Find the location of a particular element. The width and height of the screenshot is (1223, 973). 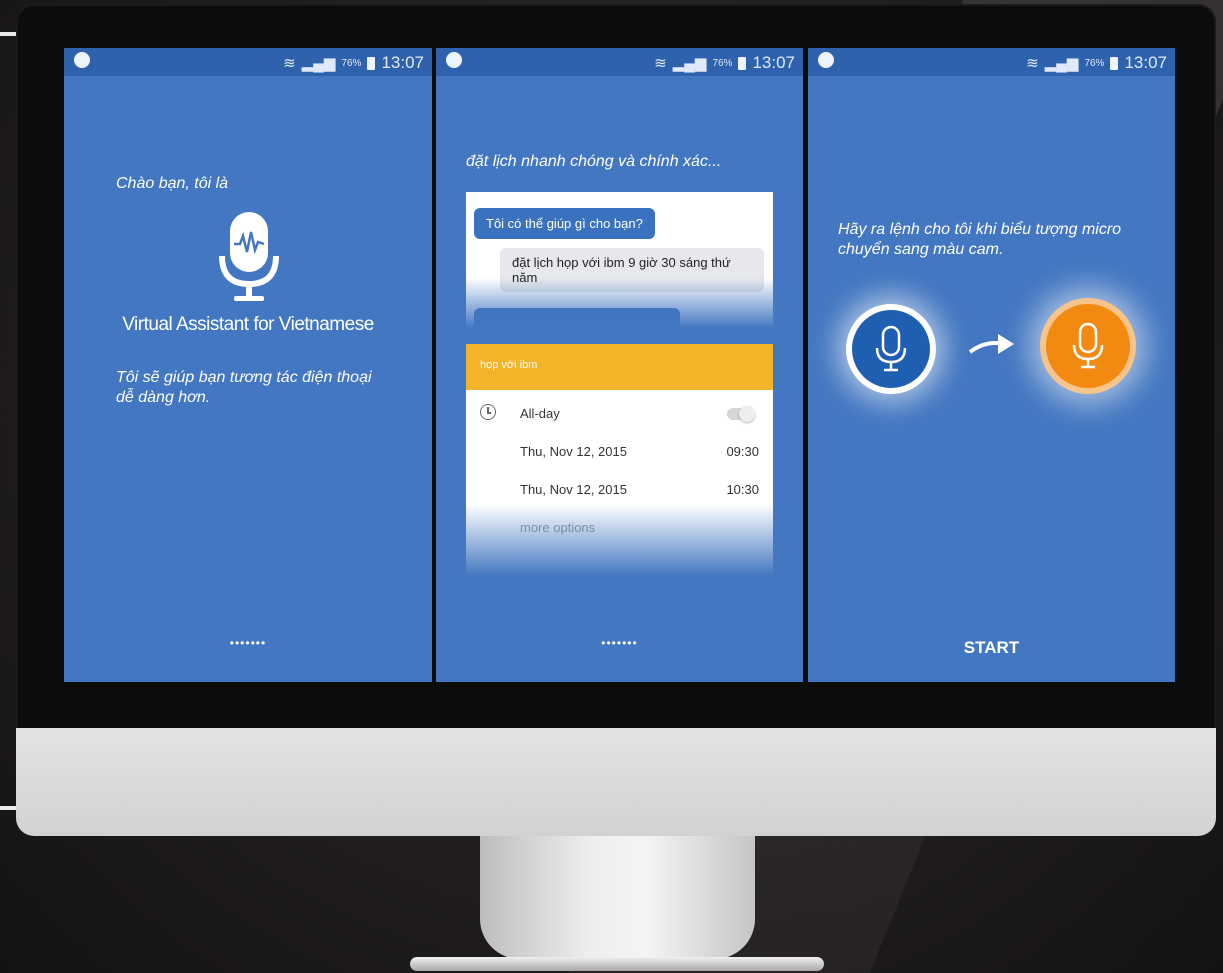

all-day-toggle is located at coordinates (741, 414).